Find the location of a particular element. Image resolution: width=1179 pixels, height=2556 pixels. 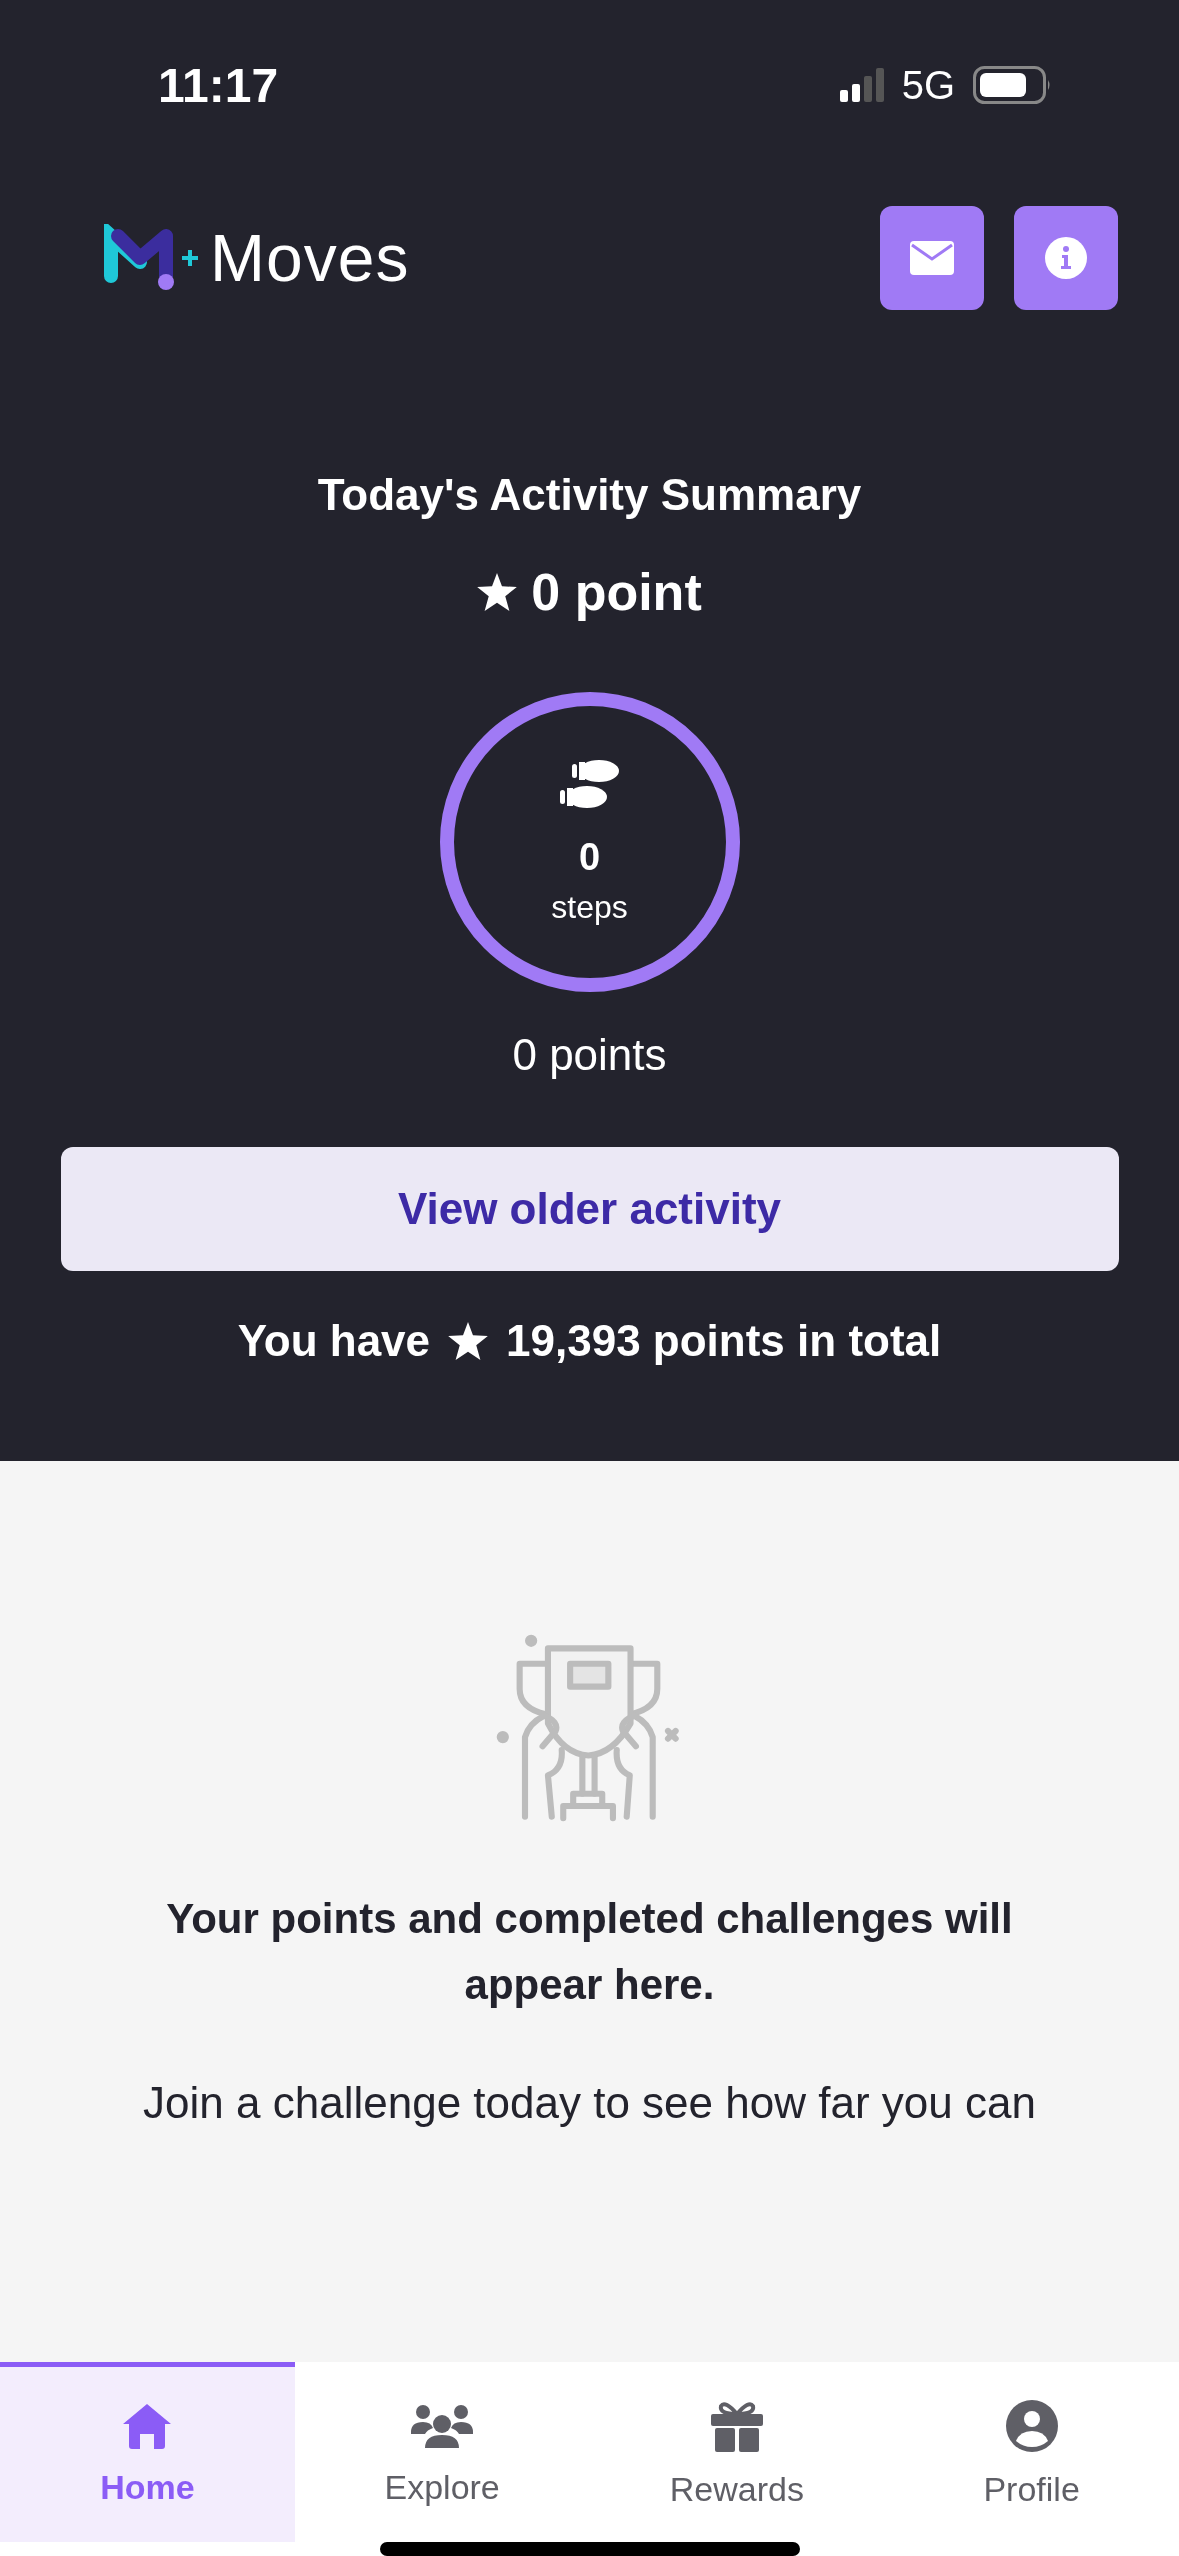

older-activity-button: View older activity is located at coordinates (589, 1209).